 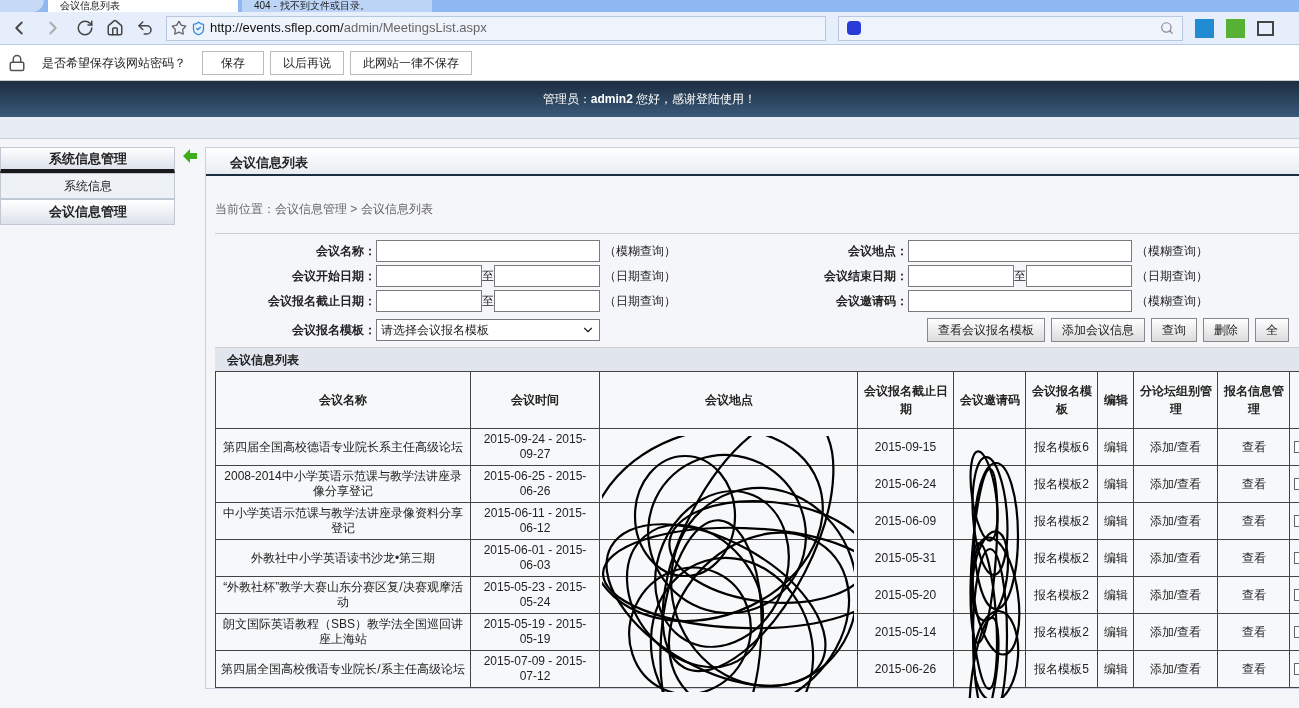 What do you see at coordinates (905, 595) in the screenshot?
I see `table-cell: 2015-05-20` at bounding box center [905, 595].